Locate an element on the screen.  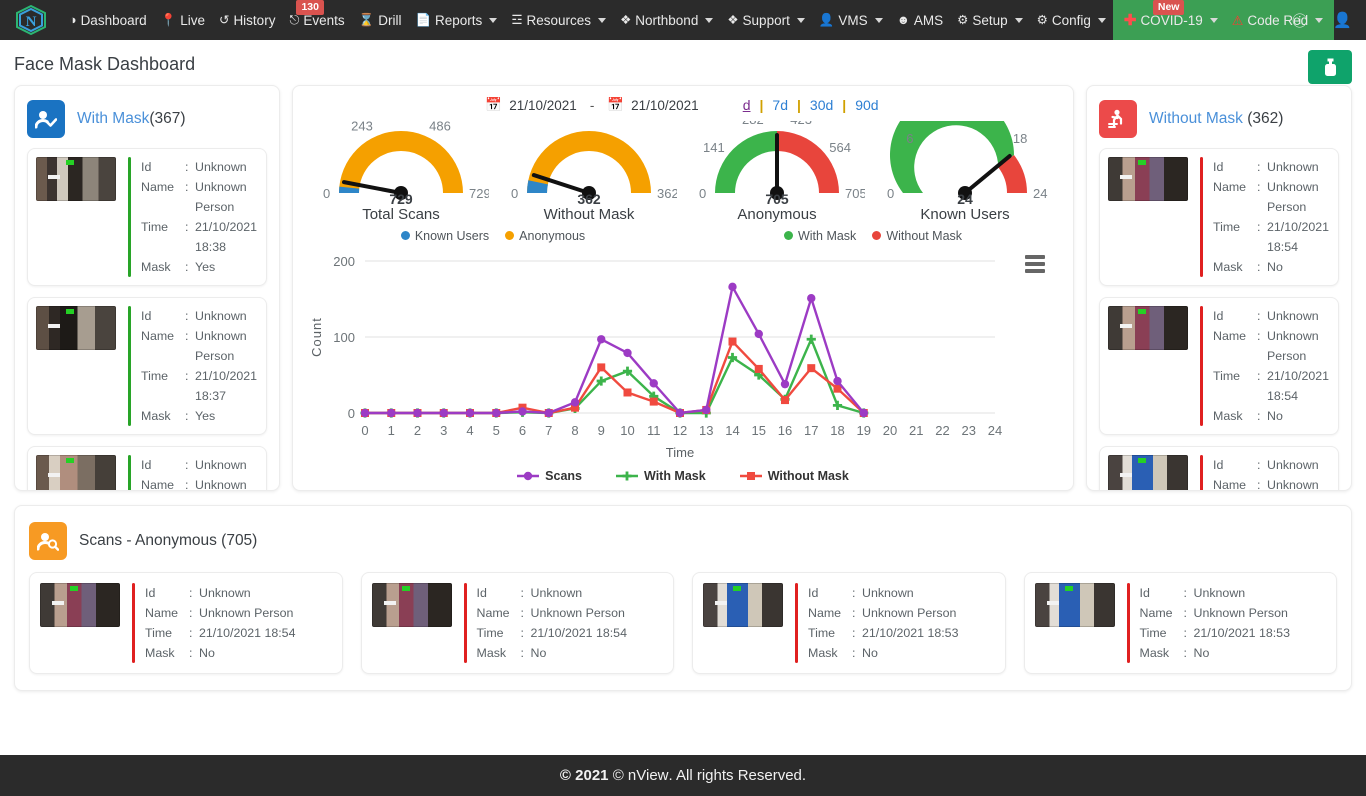
nav-item-northbond: ❖ Northbond is located at coordinates (666, 20).